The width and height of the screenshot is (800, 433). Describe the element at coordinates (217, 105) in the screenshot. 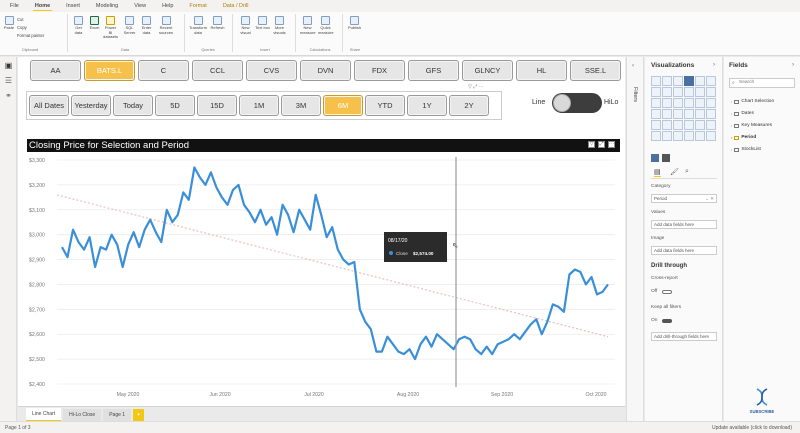

I see `period-button-15d: 15D` at that location.